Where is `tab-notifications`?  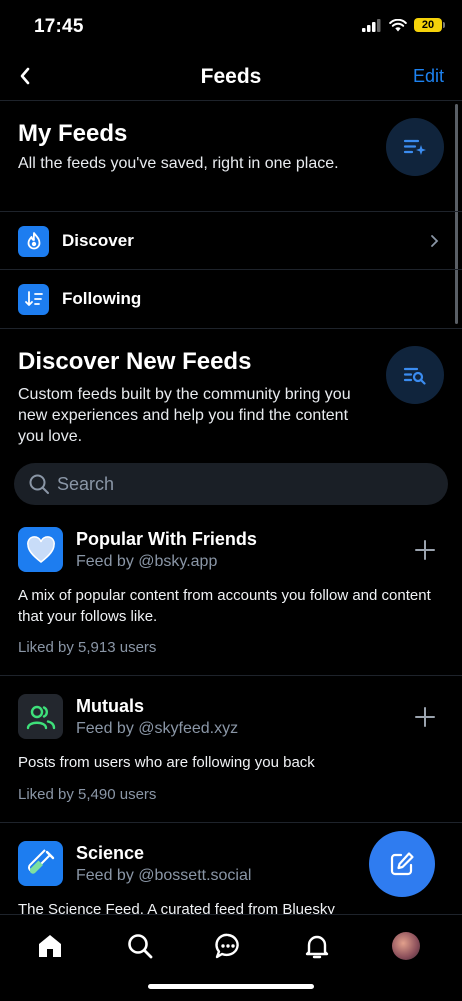
tab-notifications is located at coordinates (317, 946).